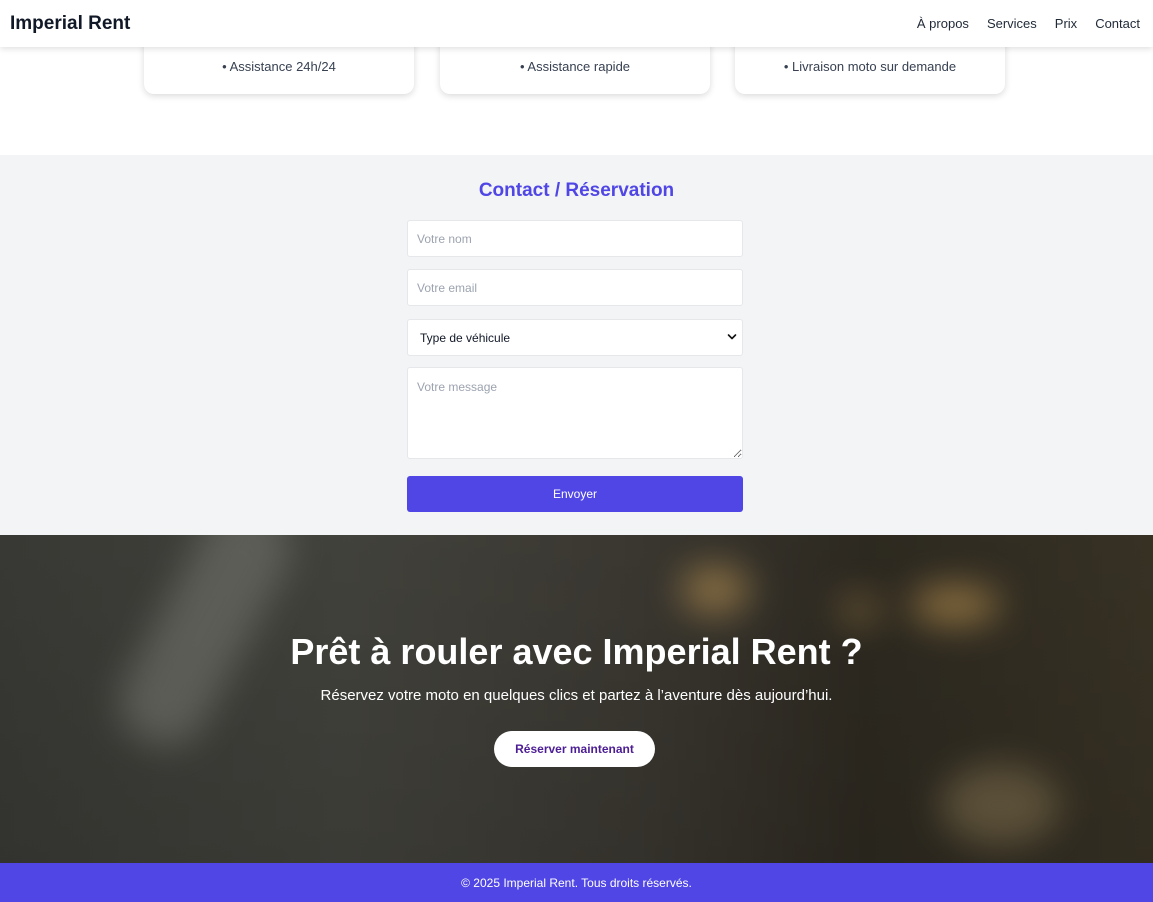 The width and height of the screenshot is (1153, 902). Describe the element at coordinates (576, 190) in the screenshot. I see `contact-title: Contact / Réservation` at that location.